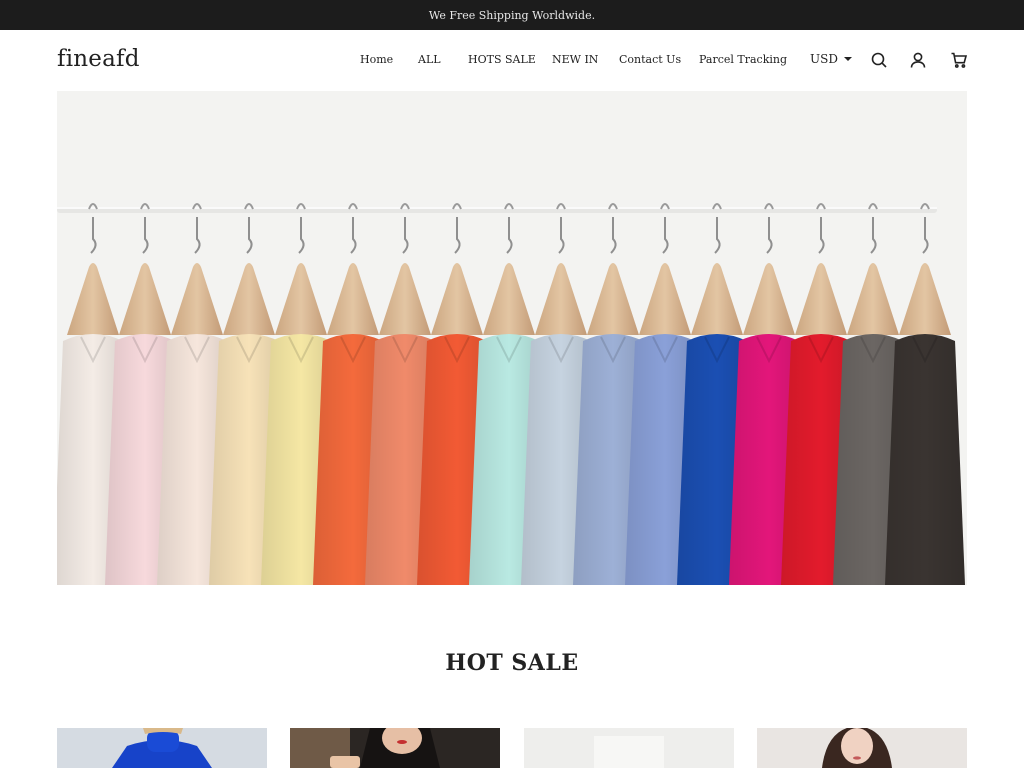  What do you see at coordinates (824, 59) in the screenshot?
I see `currency-label: USD` at bounding box center [824, 59].